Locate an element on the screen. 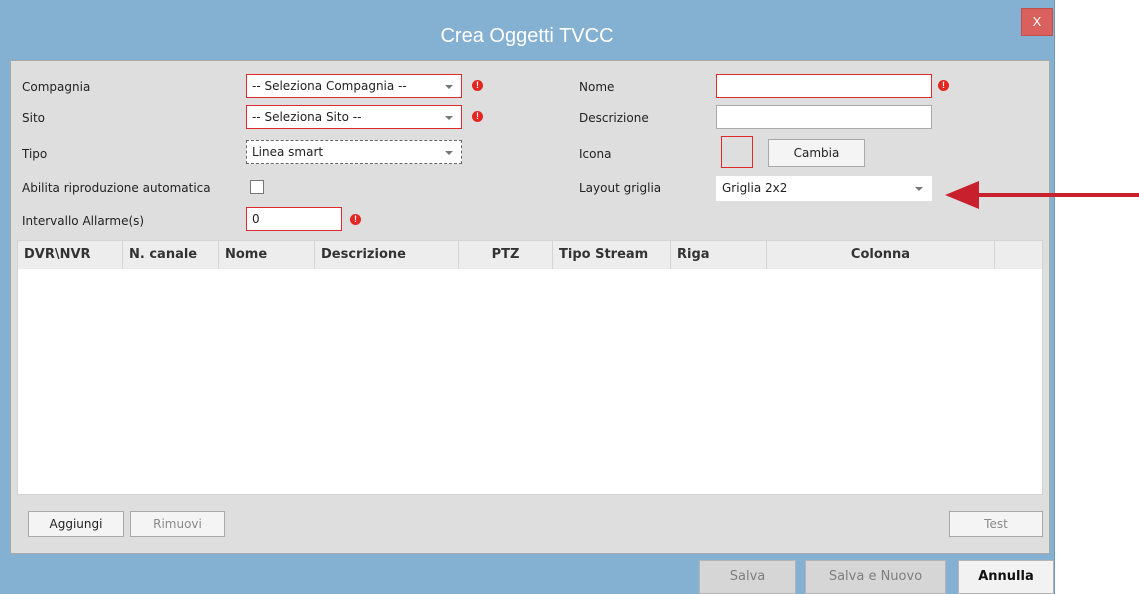 Image resolution: width=1139 pixels, height=594 pixels. icon-label: Icona is located at coordinates (595, 154).